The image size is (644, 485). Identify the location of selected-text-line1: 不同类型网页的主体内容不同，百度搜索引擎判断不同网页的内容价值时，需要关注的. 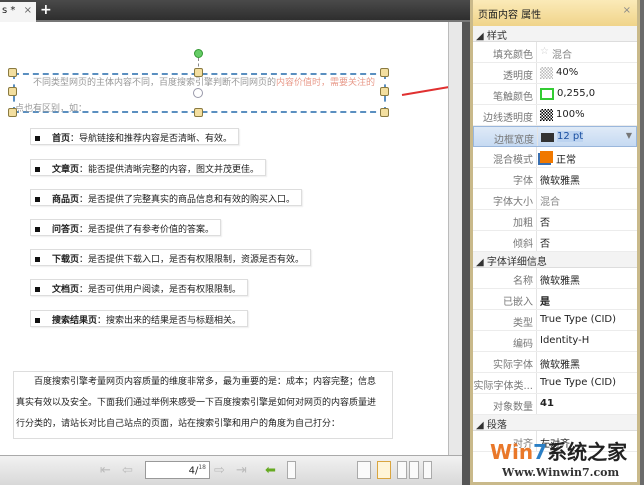
(204, 83).